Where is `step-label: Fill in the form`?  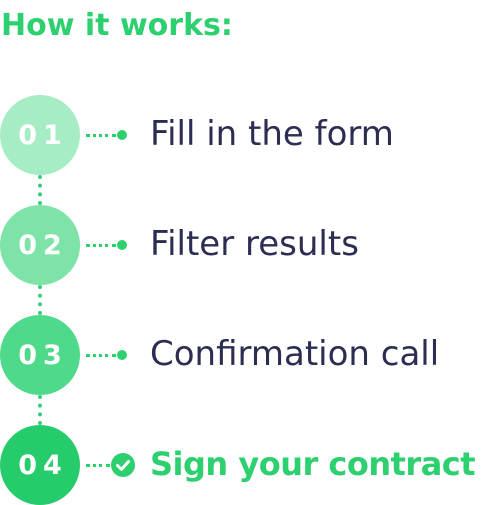 step-label: Fill in the form is located at coordinates (272, 134).